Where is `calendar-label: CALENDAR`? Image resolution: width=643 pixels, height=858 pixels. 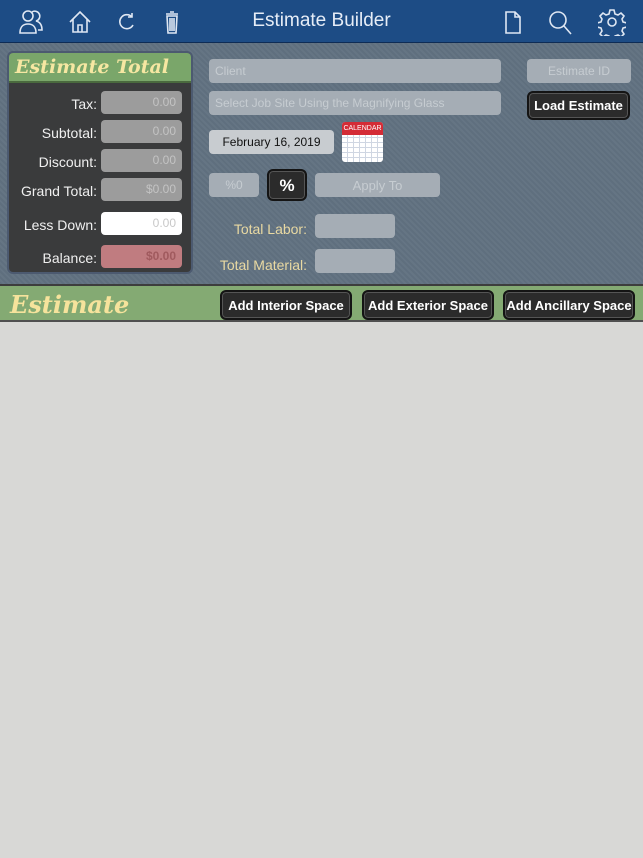 calendar-label: CALENDAR is located at coordinates (362, 128).